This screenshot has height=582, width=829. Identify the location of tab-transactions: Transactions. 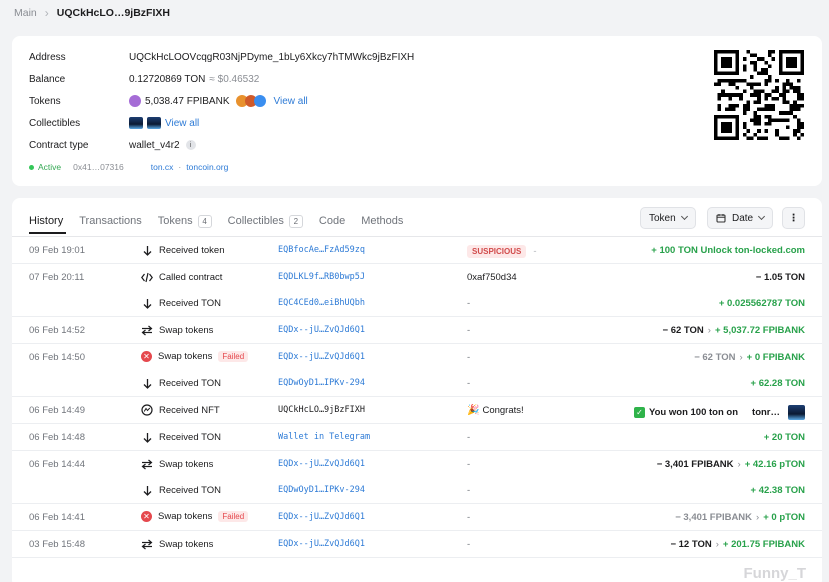
(110, 221).